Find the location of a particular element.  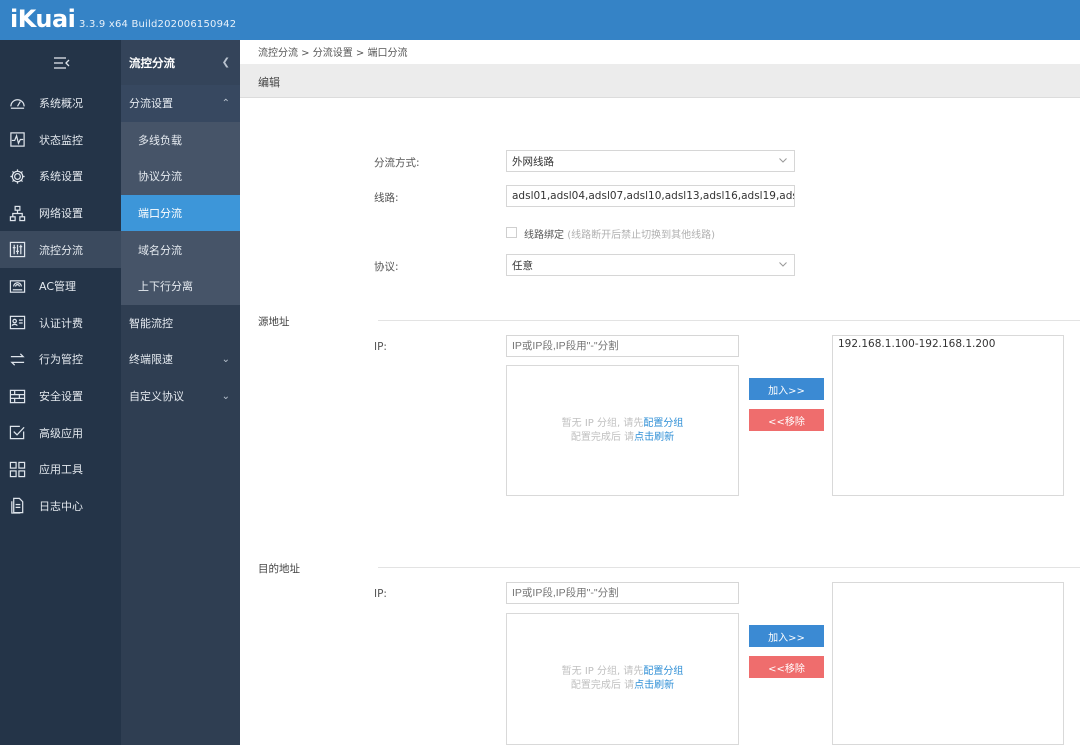

source-group-box: 暂无 IP 分组, 请先配置分组 配置完成后 请点击刷新 is located at coordinates (622, 430).